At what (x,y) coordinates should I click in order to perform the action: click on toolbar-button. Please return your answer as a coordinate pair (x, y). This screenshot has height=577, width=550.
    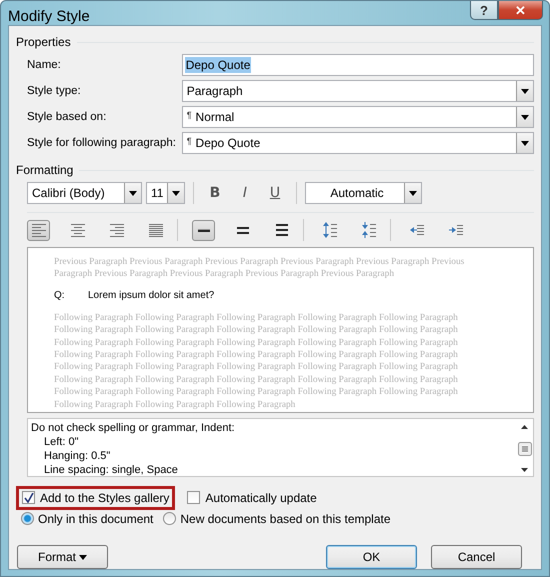
    Looking at the image, I should click on (203, 230).